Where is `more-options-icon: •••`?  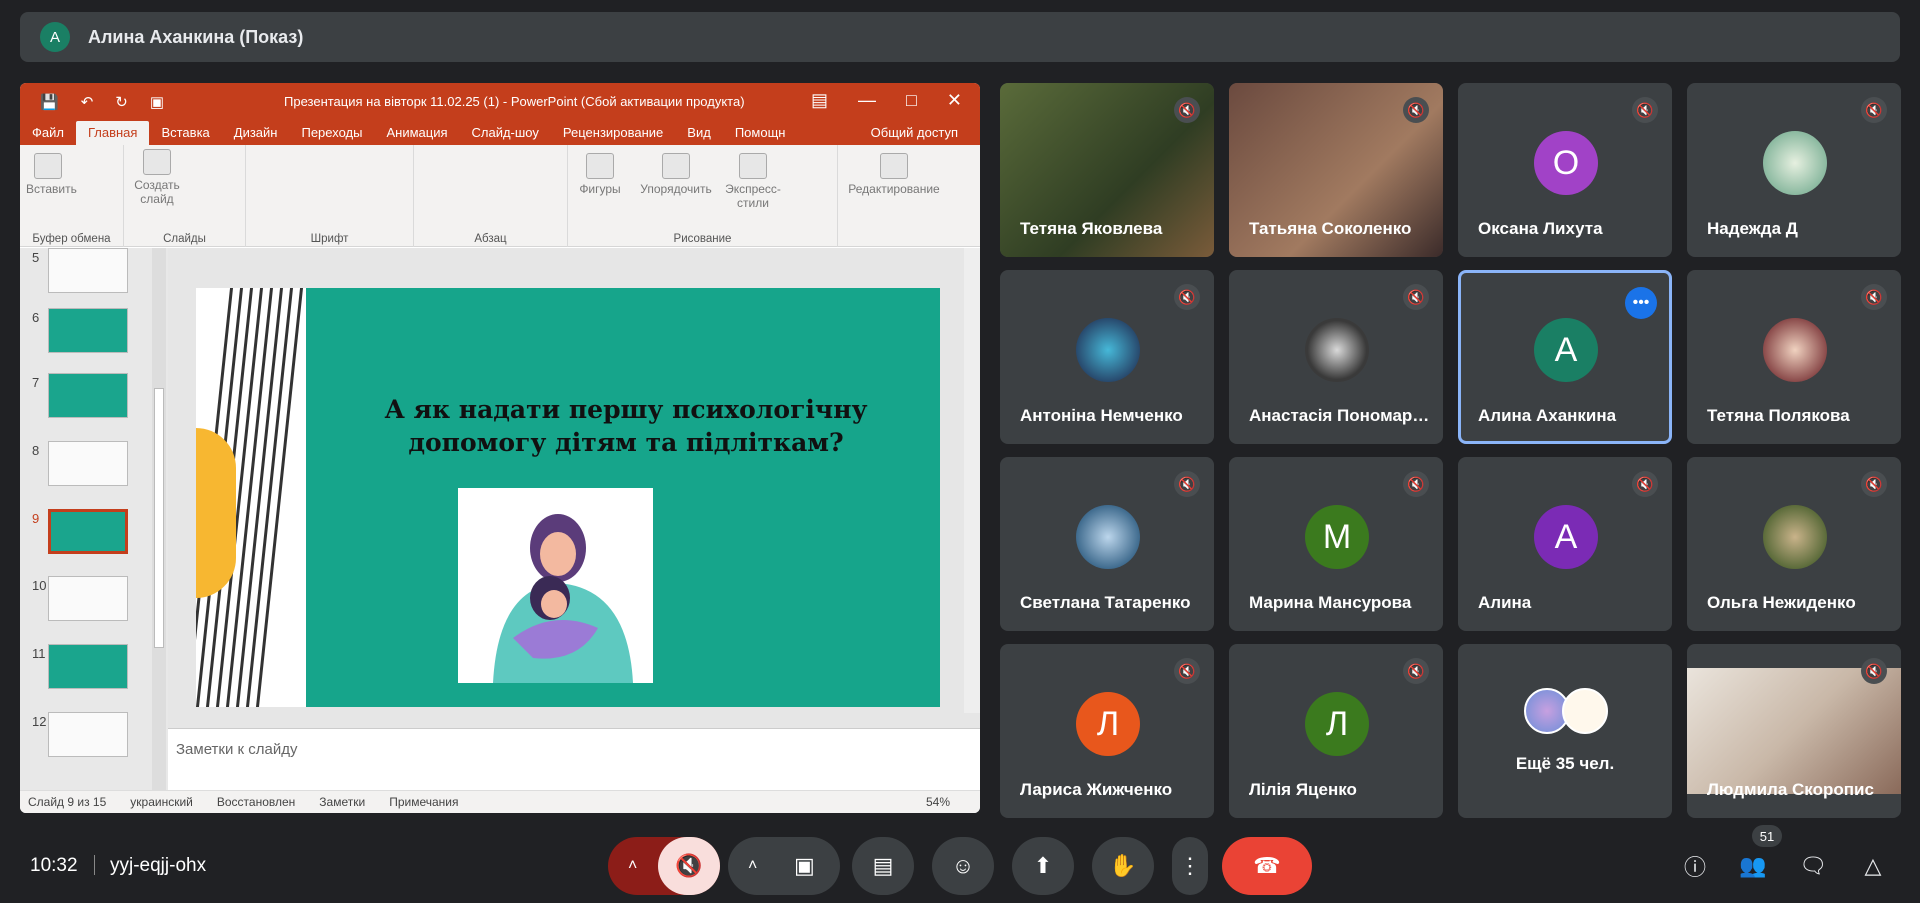 more-options-icon: ••• is located at coordinates (1641, 303).